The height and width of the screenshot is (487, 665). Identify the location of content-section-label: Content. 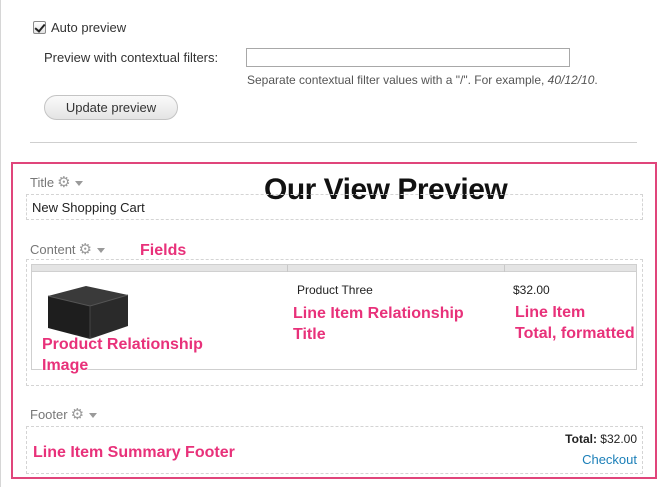
(67, 249).